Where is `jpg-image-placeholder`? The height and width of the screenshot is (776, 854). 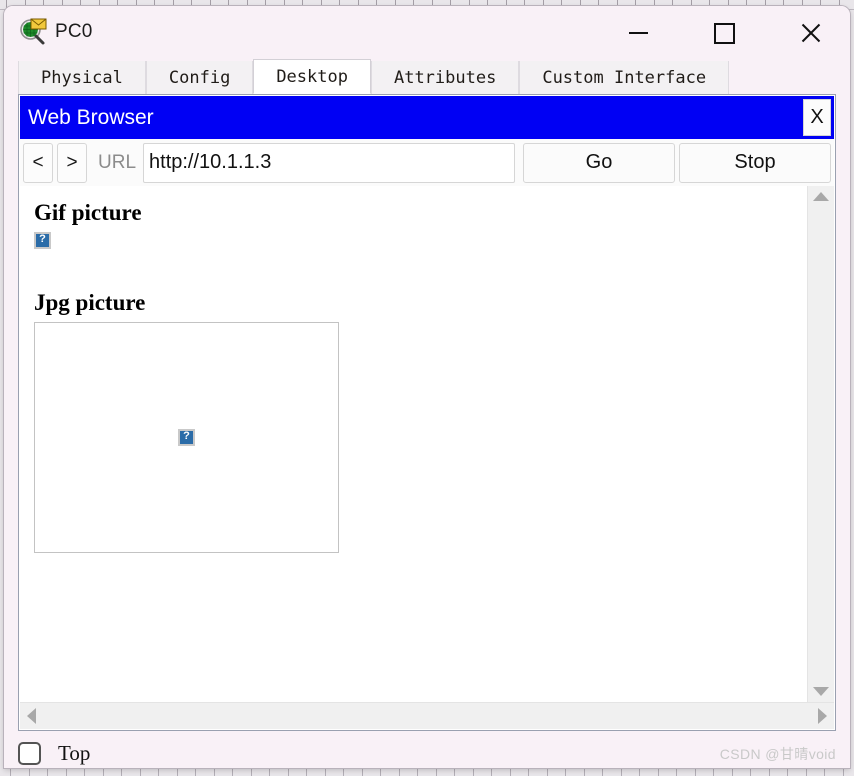 jpg-image-placeholder is located at coordinates (186, 437).